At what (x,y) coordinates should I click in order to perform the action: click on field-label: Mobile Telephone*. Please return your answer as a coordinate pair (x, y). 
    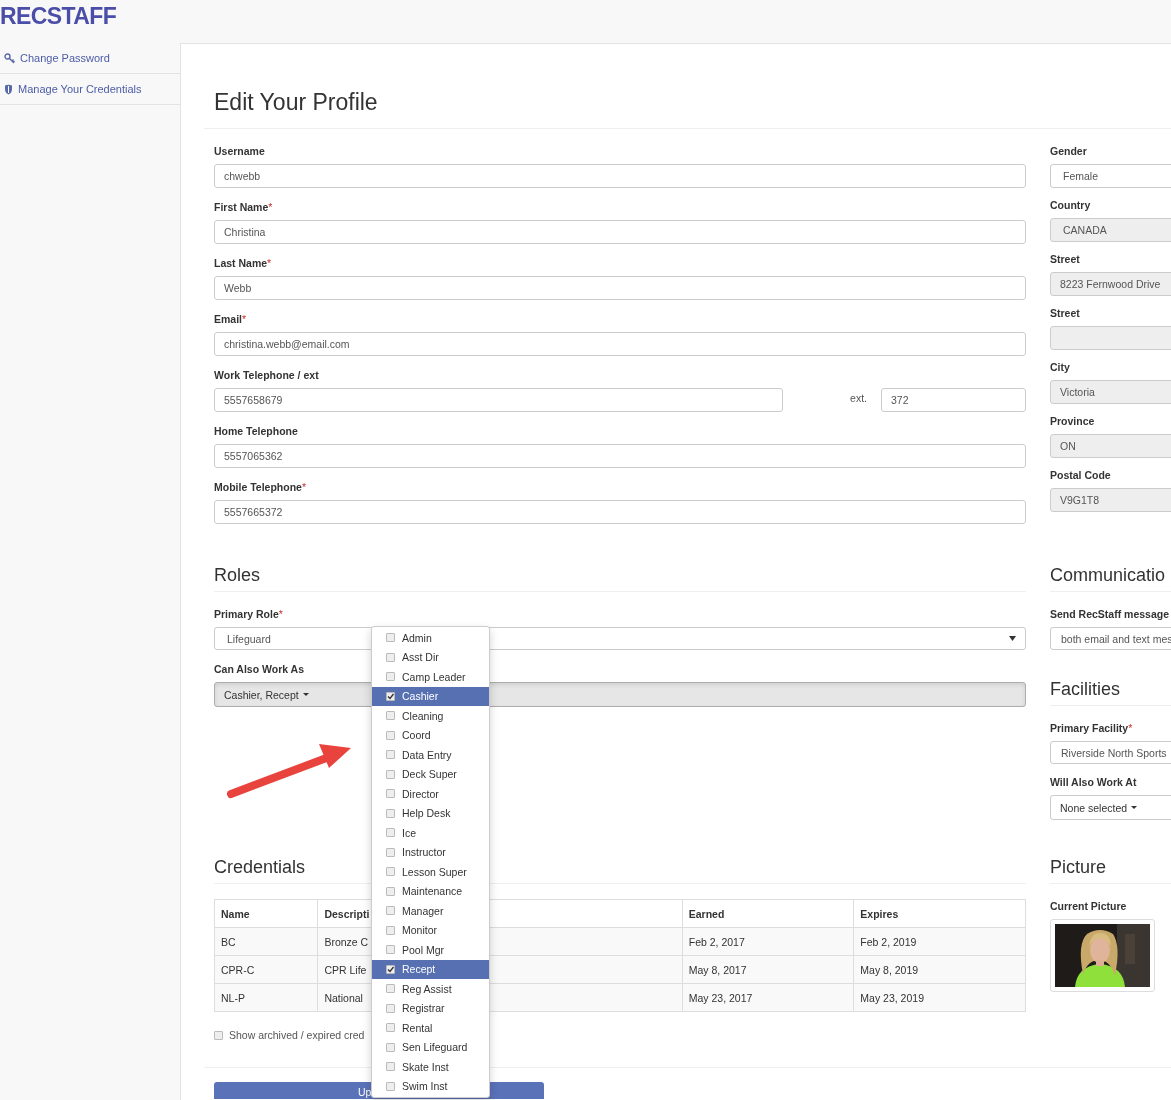
    Looking at the image, I should click on (260, 487).